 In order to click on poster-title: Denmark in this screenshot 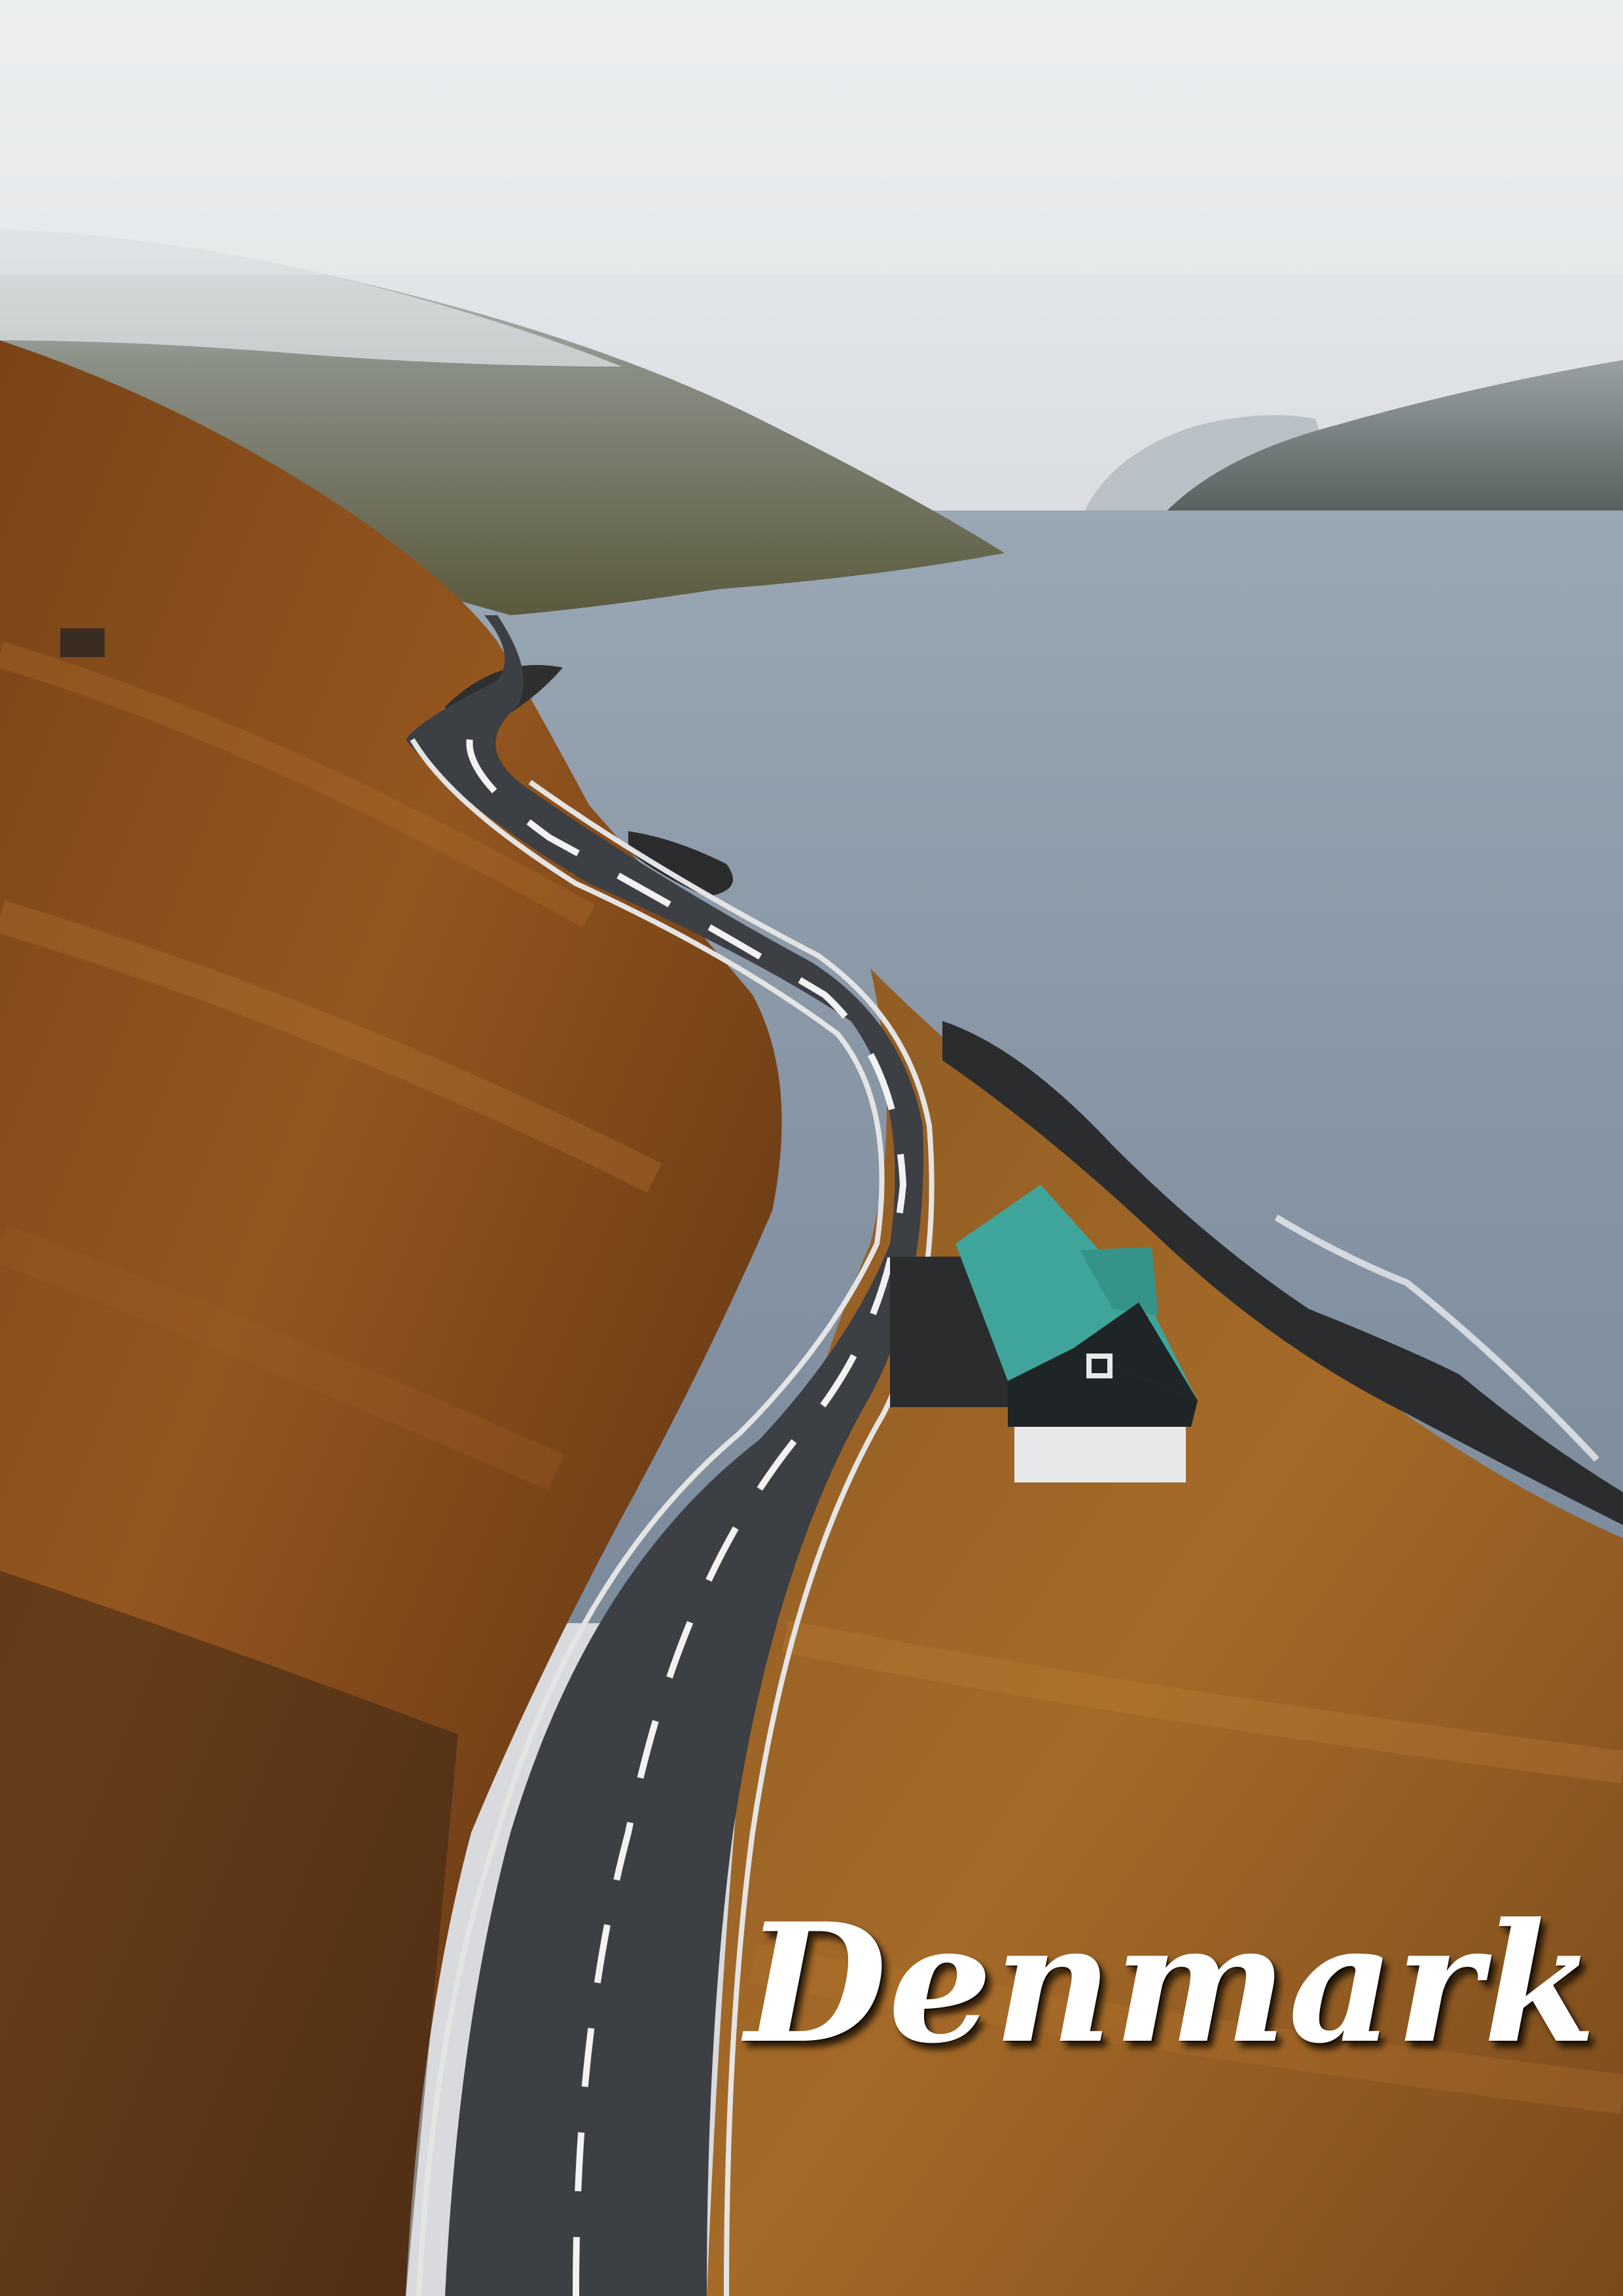, I will do `click(1171, 1983)`.